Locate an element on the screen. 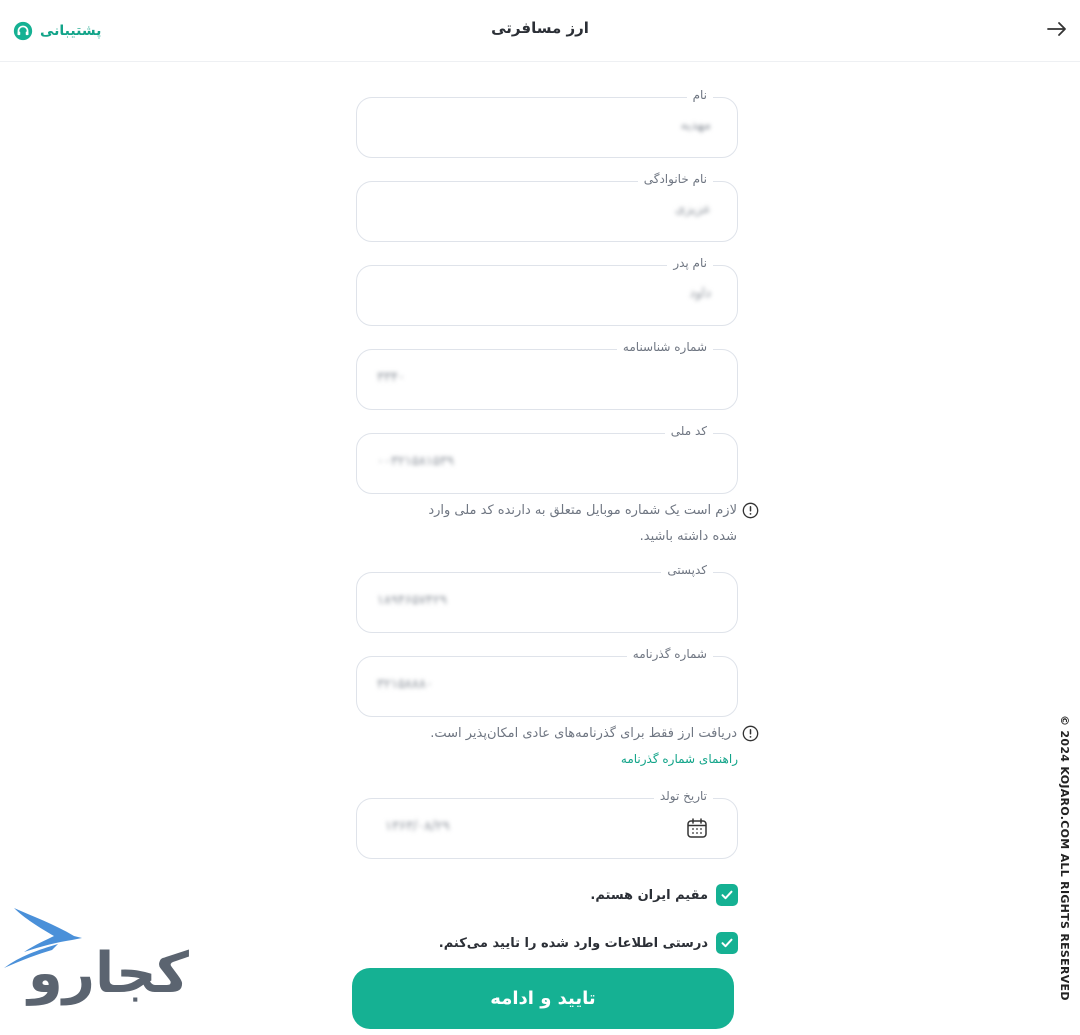  copyright: © 2024 KOJARO.COM ALL RIGHTS RESERVED is located at coordinates (1067, 865).